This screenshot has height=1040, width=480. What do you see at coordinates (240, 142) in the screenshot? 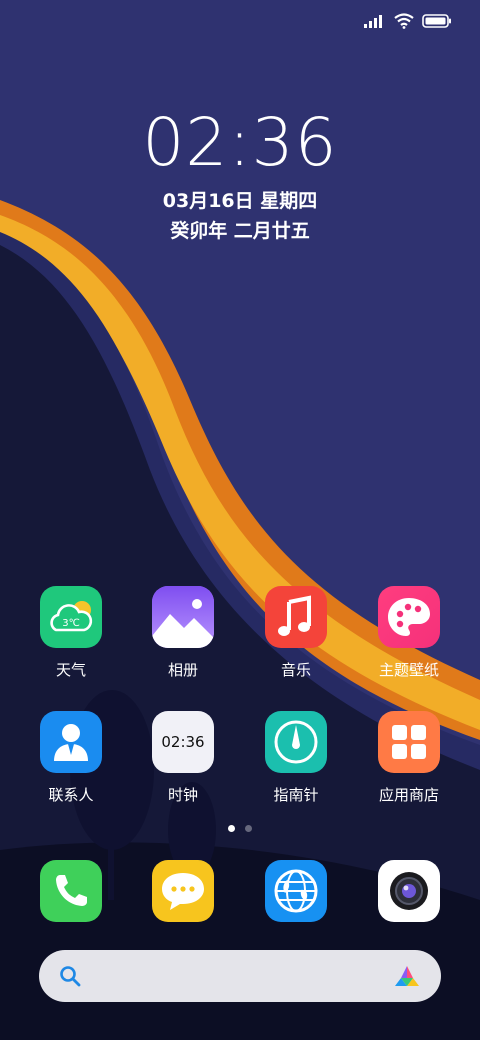
I see `lock-clock: 02:36` at bounding box center [240, 142].